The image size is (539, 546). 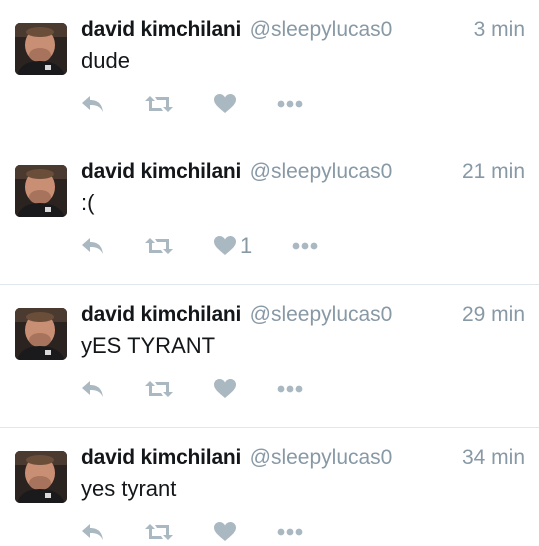 I want to click on tweet-header: david kimchilani @sleepylucas0 29 min, so click(x=303, y=318).